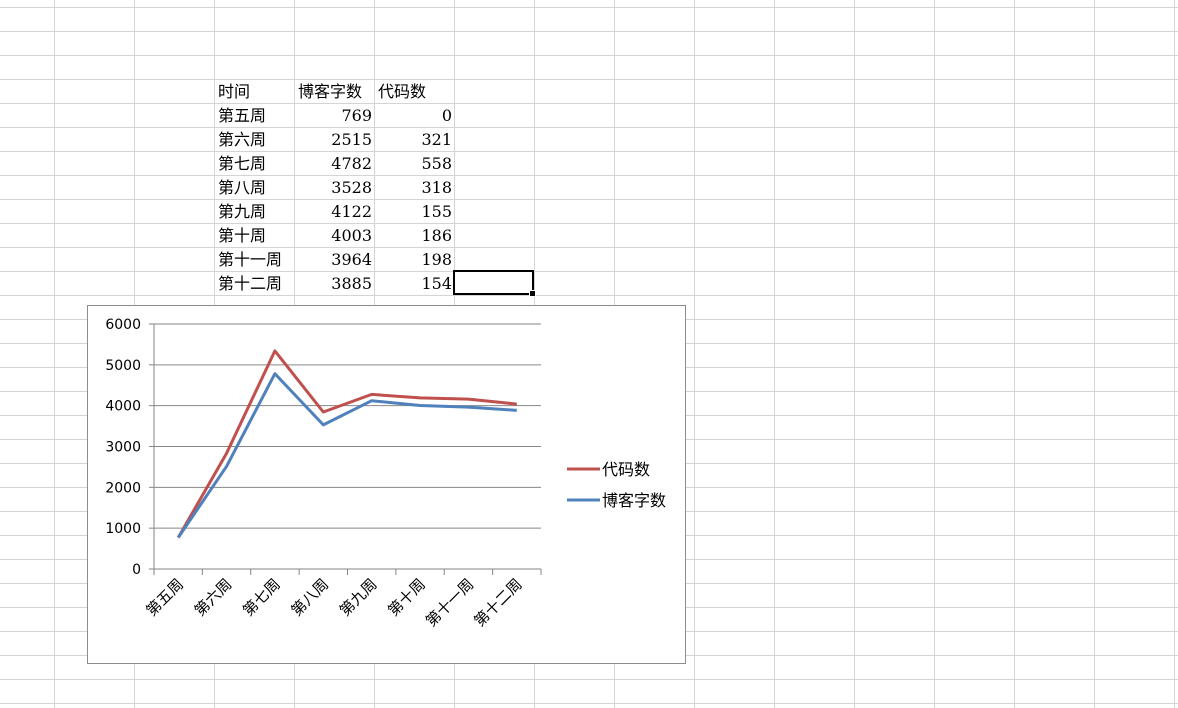 This screenshot has height=708, width=1178. I want to click on x-category-label: 第七周, so click(261, 597).